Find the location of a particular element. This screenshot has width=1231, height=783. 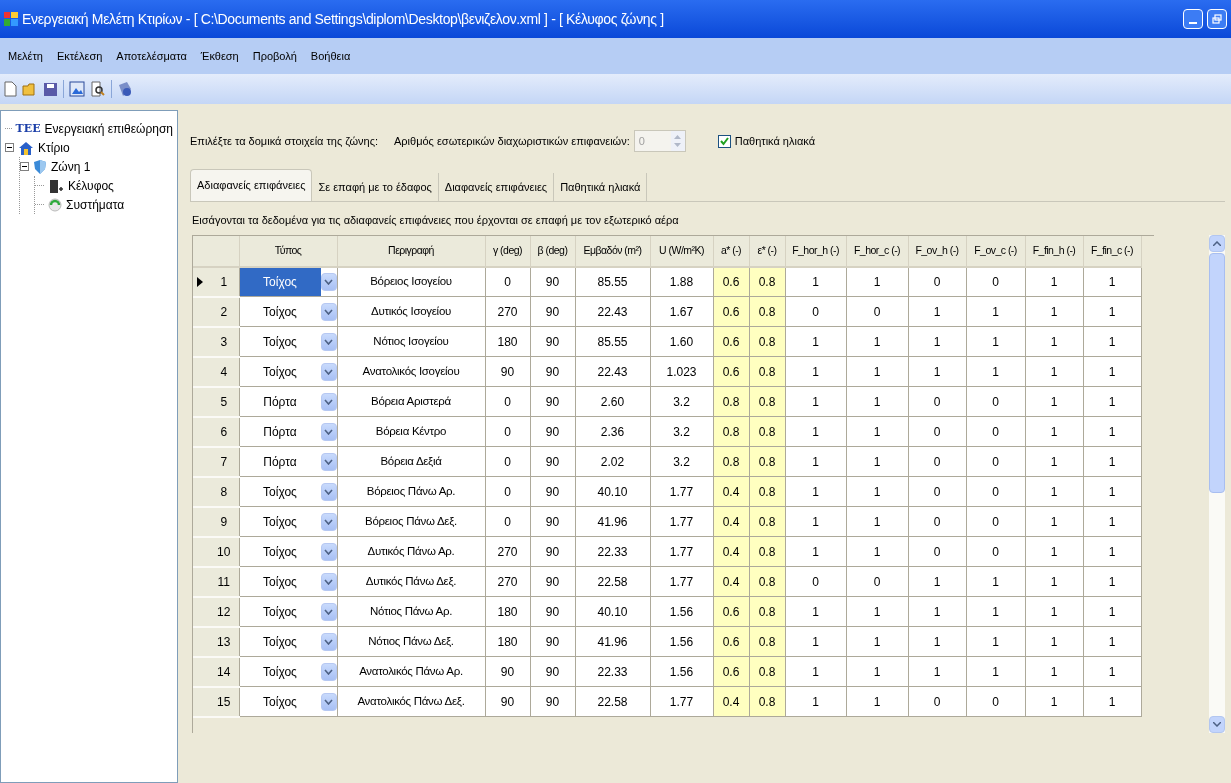

tree-item: Ζώνη 1 is located at coordinates (71, 166).